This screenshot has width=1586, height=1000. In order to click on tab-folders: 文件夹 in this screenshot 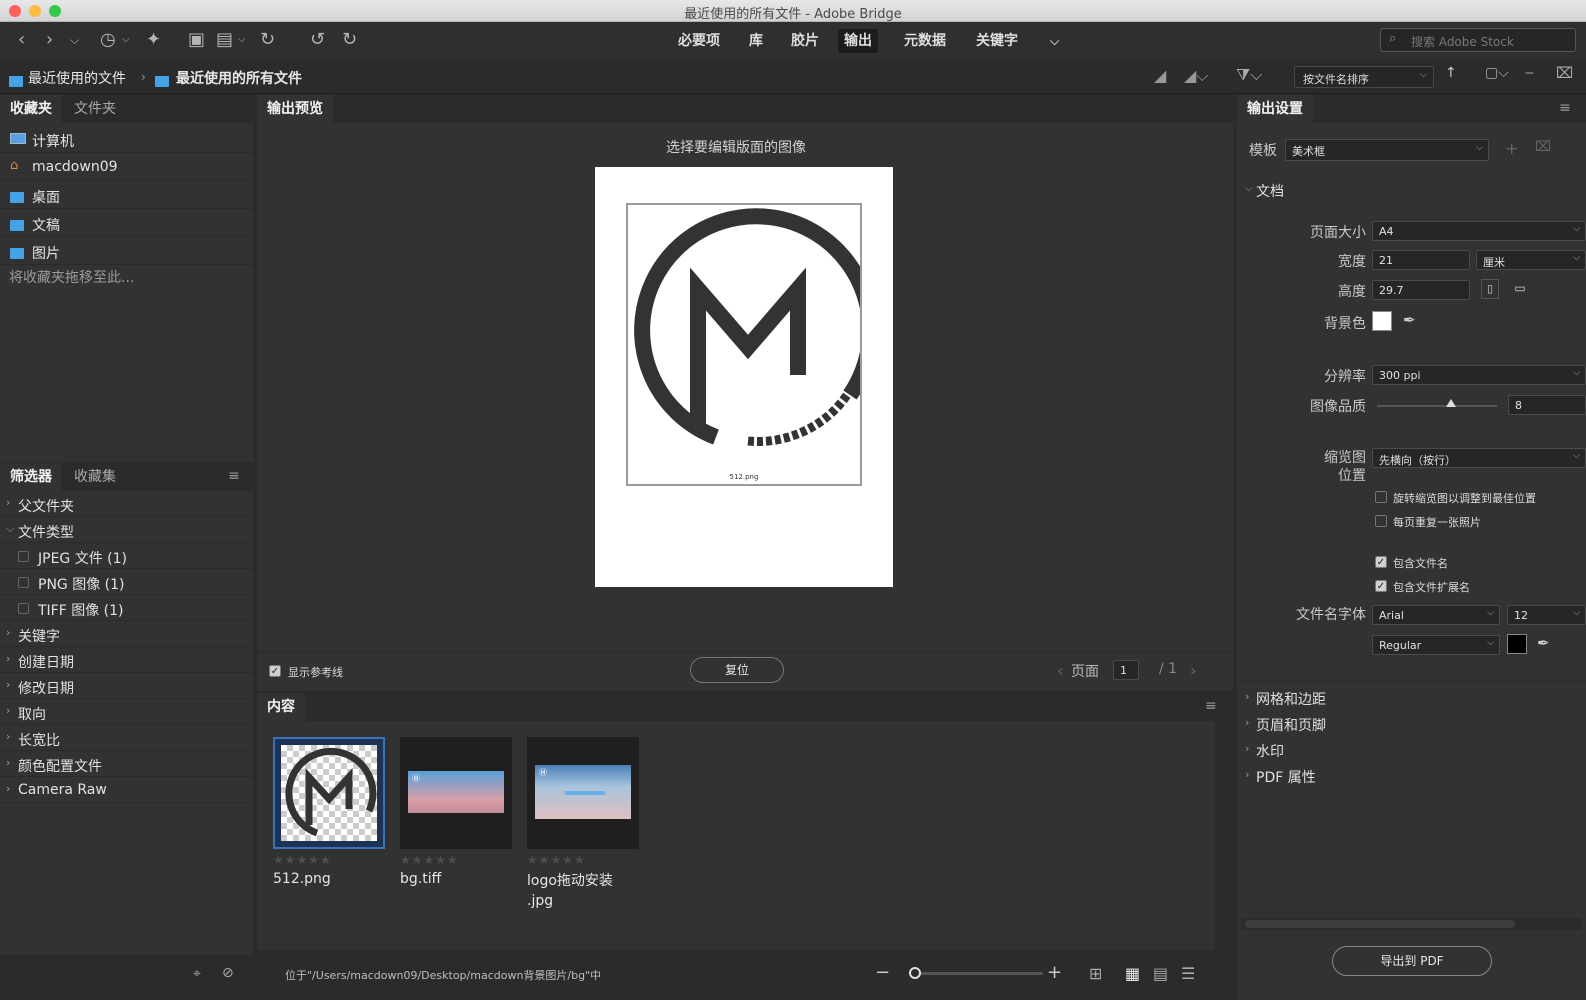, I will do `click(95, 109)`.